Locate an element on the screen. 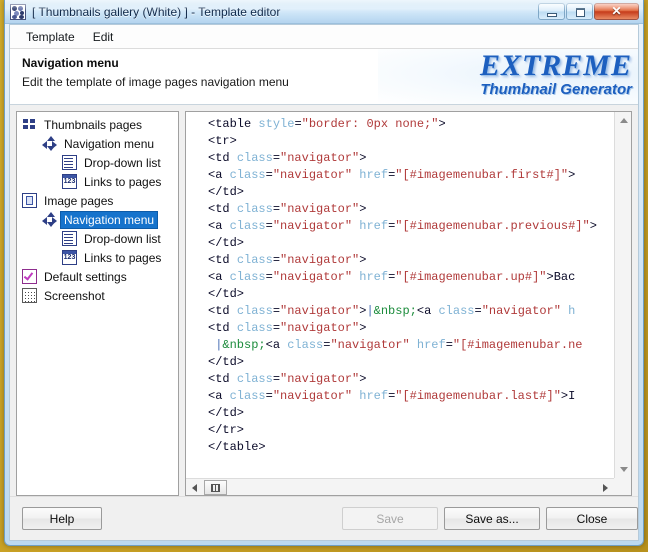  nav-arrows-icon is located at coordinates (49, 143).